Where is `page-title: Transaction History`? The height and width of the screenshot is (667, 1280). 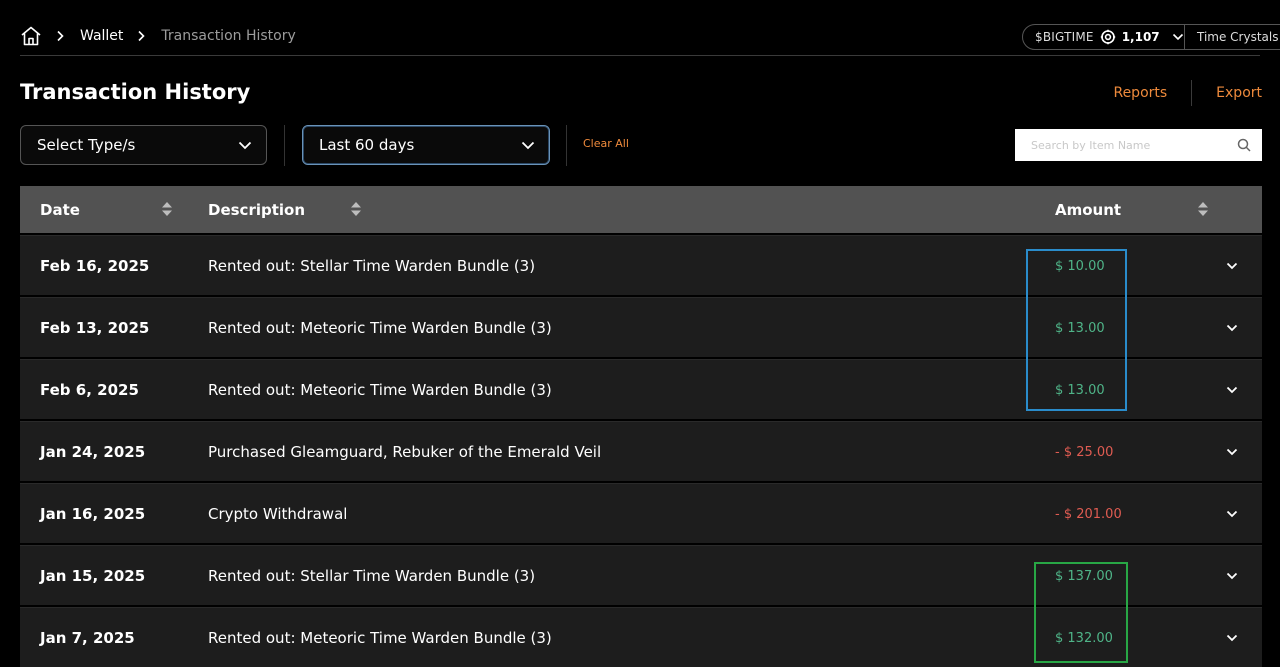
page-title: Transaction History is located at coordinates (135, 92).